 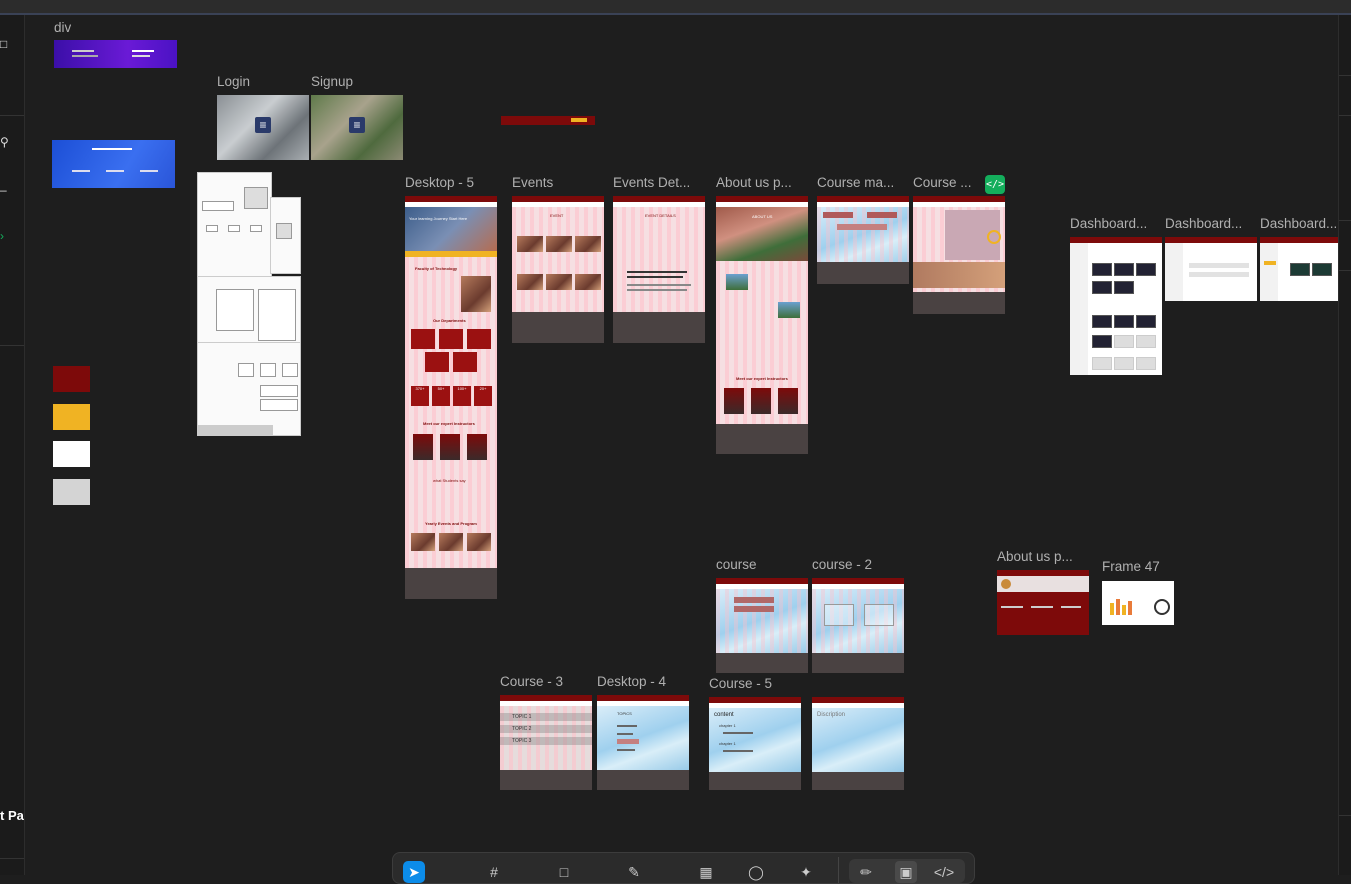 What do you see at coordinates (441, 396) in the screenshot?
I see `stat-2: 50+` at bounding box center [441, 396].